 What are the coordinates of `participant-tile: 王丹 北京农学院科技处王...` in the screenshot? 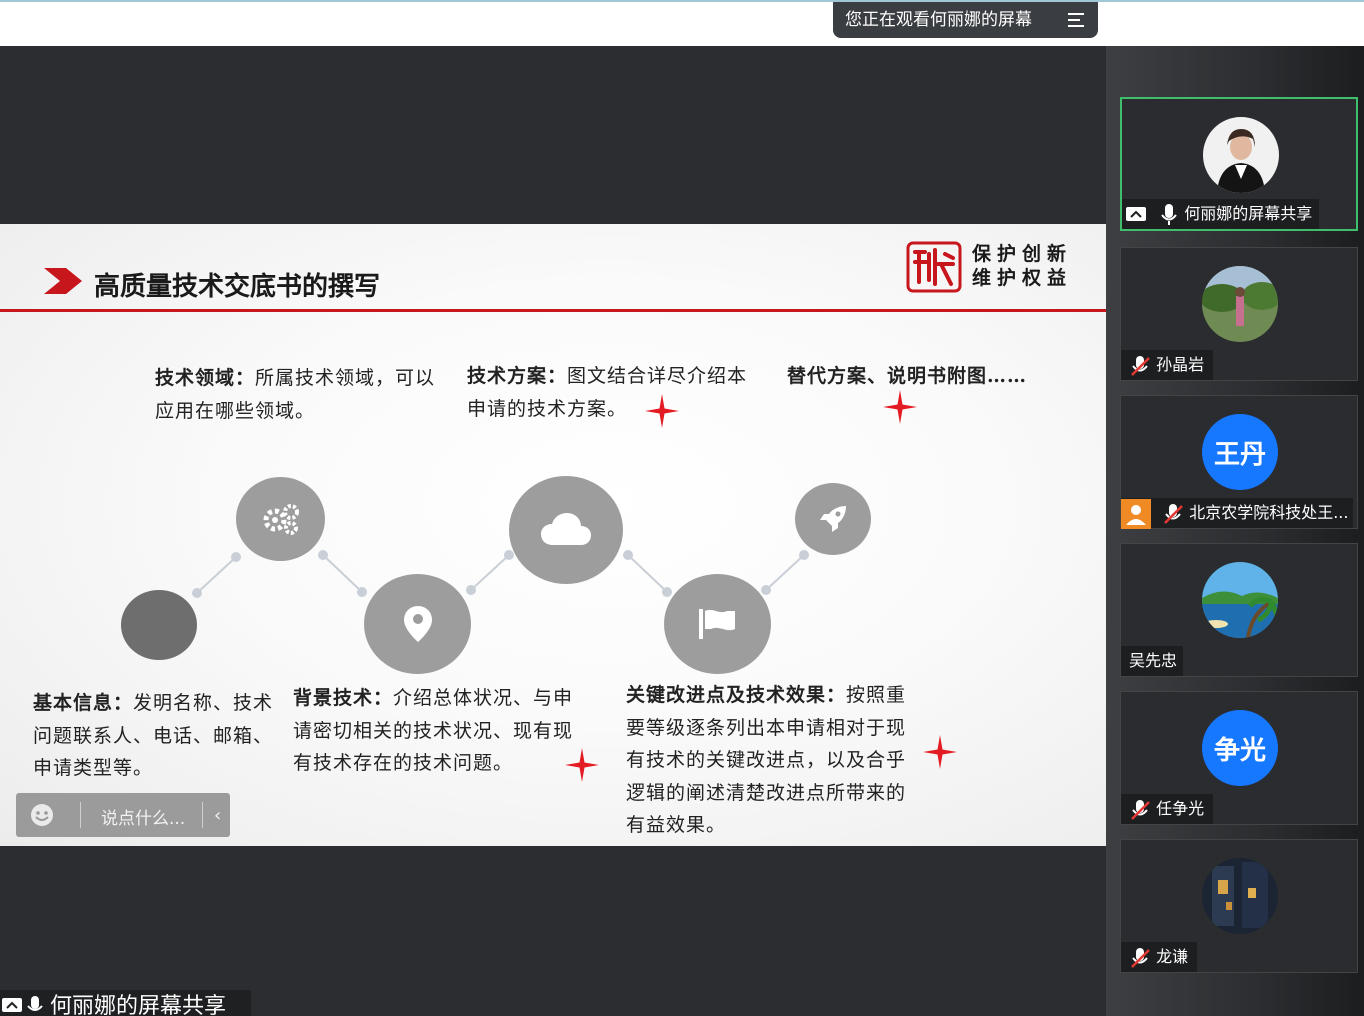 It's located at (1239, 462).